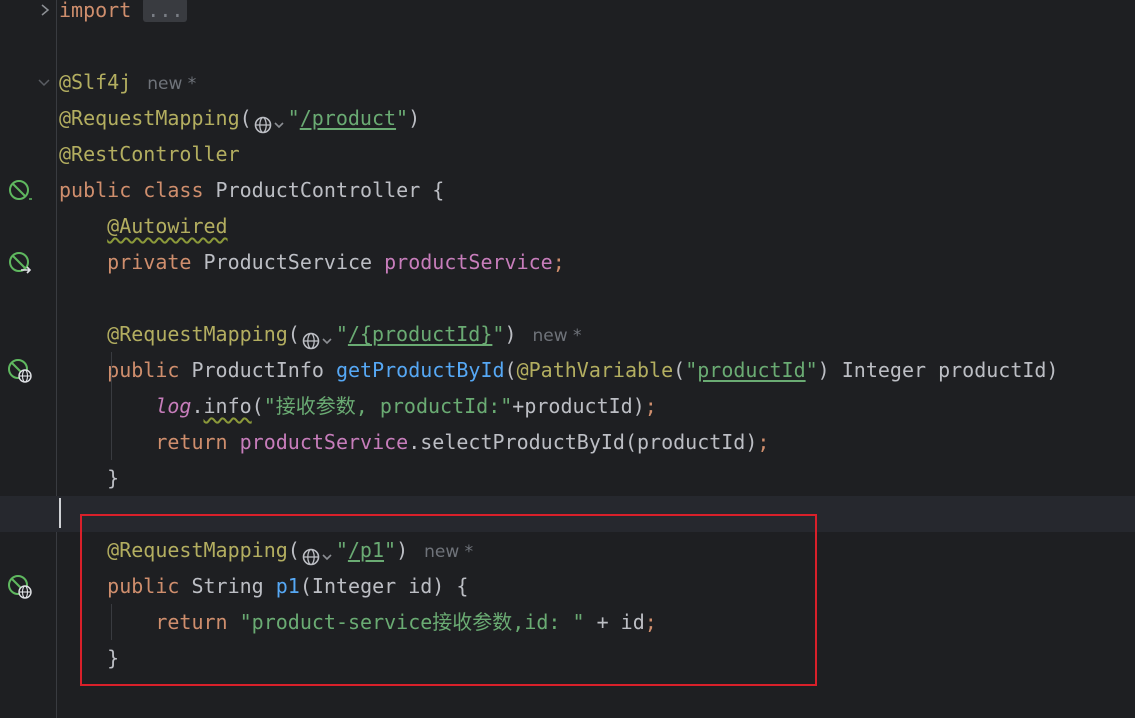  I want to click on code-line: @RequestMapping( "/{productId}") new *, so click(567, 334).